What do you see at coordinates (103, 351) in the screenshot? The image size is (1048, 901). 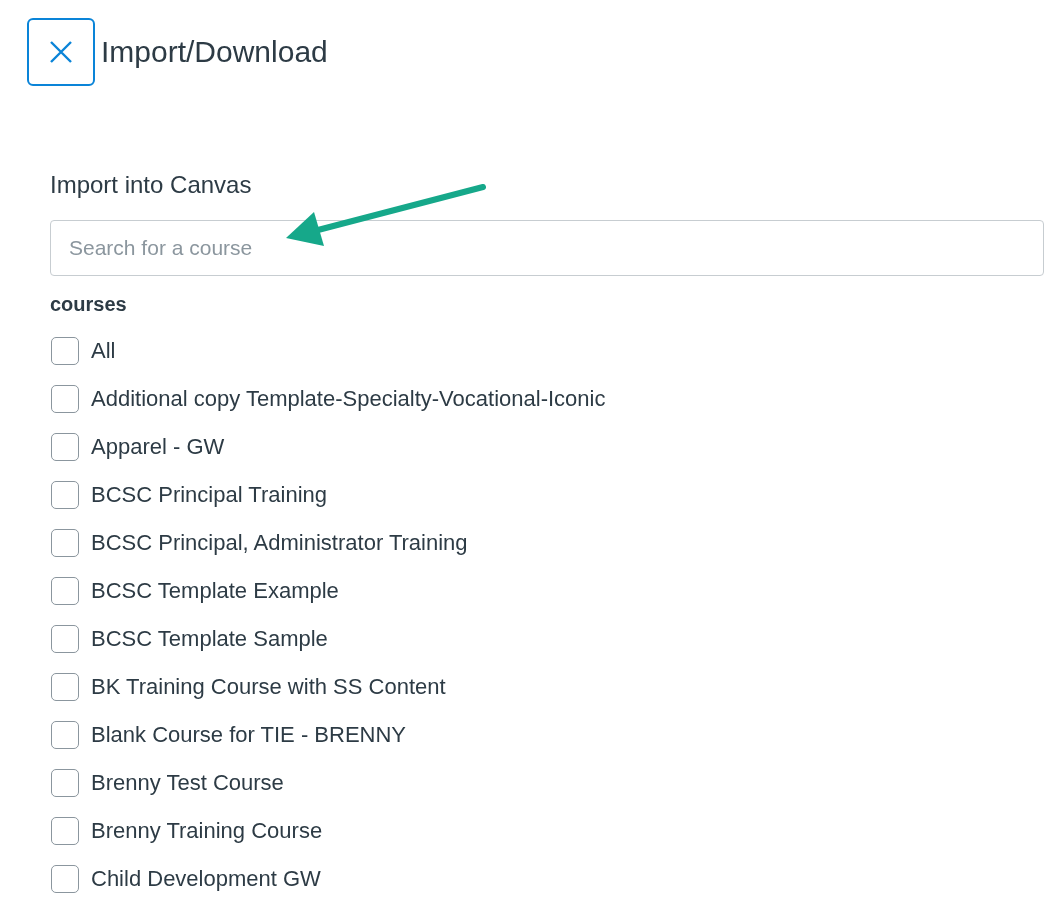 I see `course-label: All` at bounding box center [103, 351].